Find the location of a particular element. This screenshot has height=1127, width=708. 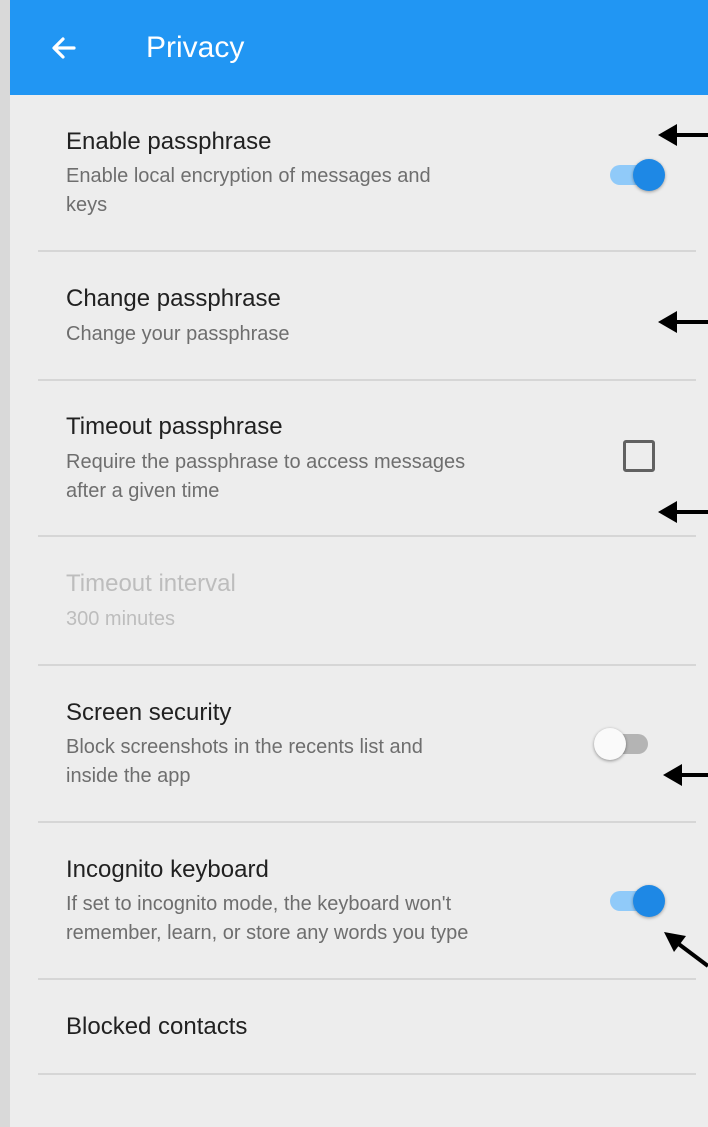

app-bar: Privacy is located at coordinates (359, 47).